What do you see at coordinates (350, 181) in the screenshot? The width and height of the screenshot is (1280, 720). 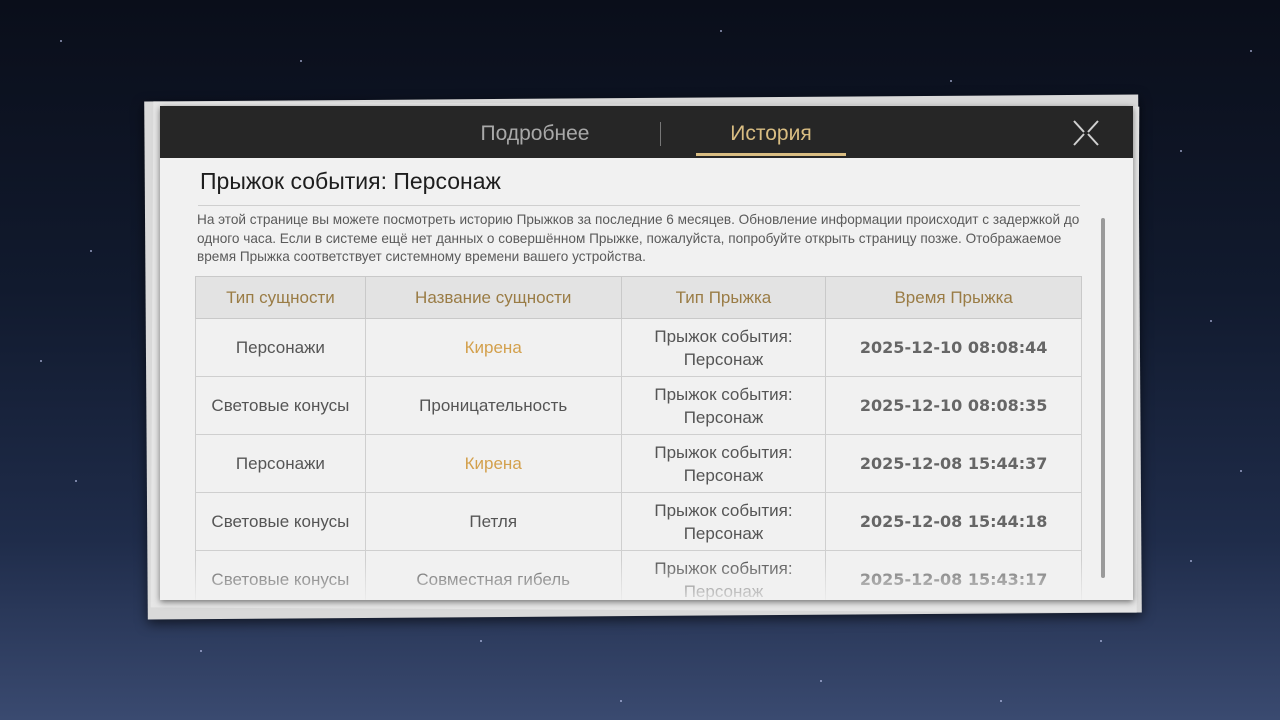 I see `page-title: Прыжок события: Персонаж` at bounding box center [350, 181].